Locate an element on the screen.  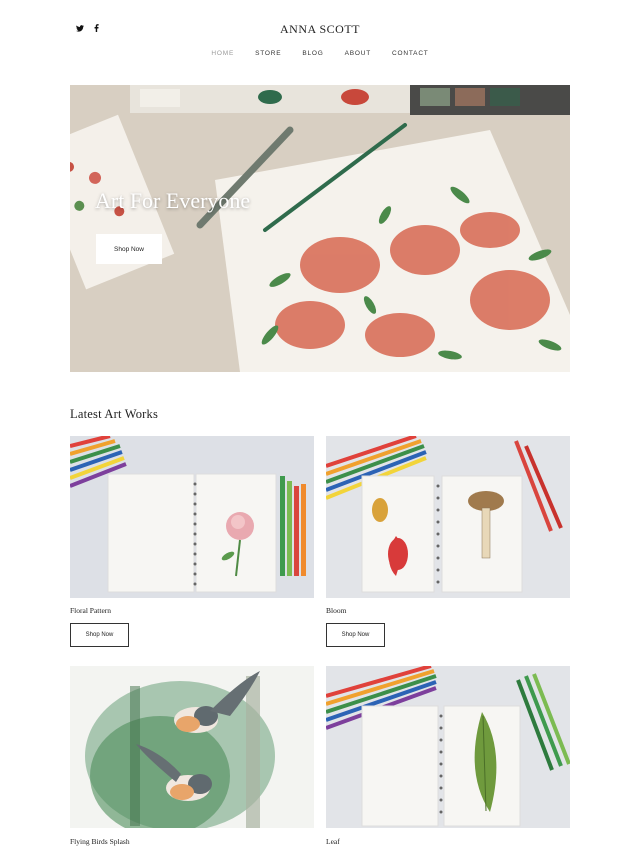
artwork-title: Floral Pattern is located at coordinates (90, 610).